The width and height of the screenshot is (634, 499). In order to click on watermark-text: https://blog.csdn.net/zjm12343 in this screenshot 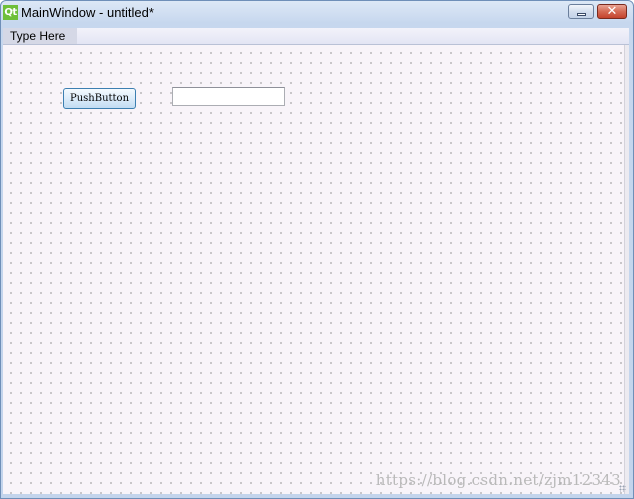, I will do `click(498, 480)`.